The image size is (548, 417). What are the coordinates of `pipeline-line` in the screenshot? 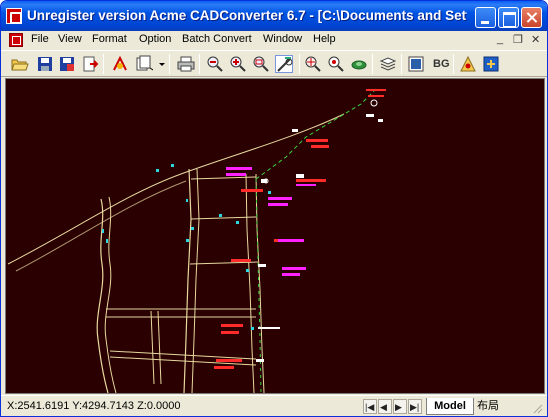 It's located at (316, 134).